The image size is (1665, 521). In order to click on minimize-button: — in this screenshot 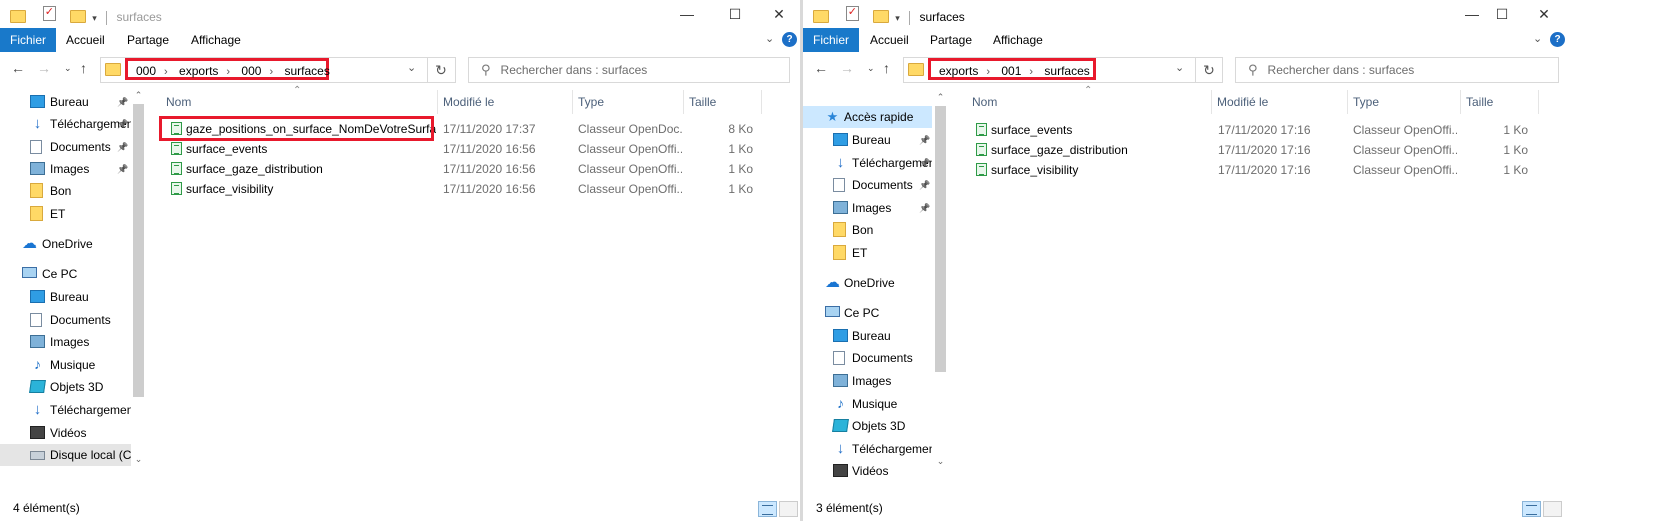, I will do `click(687, 14)`.